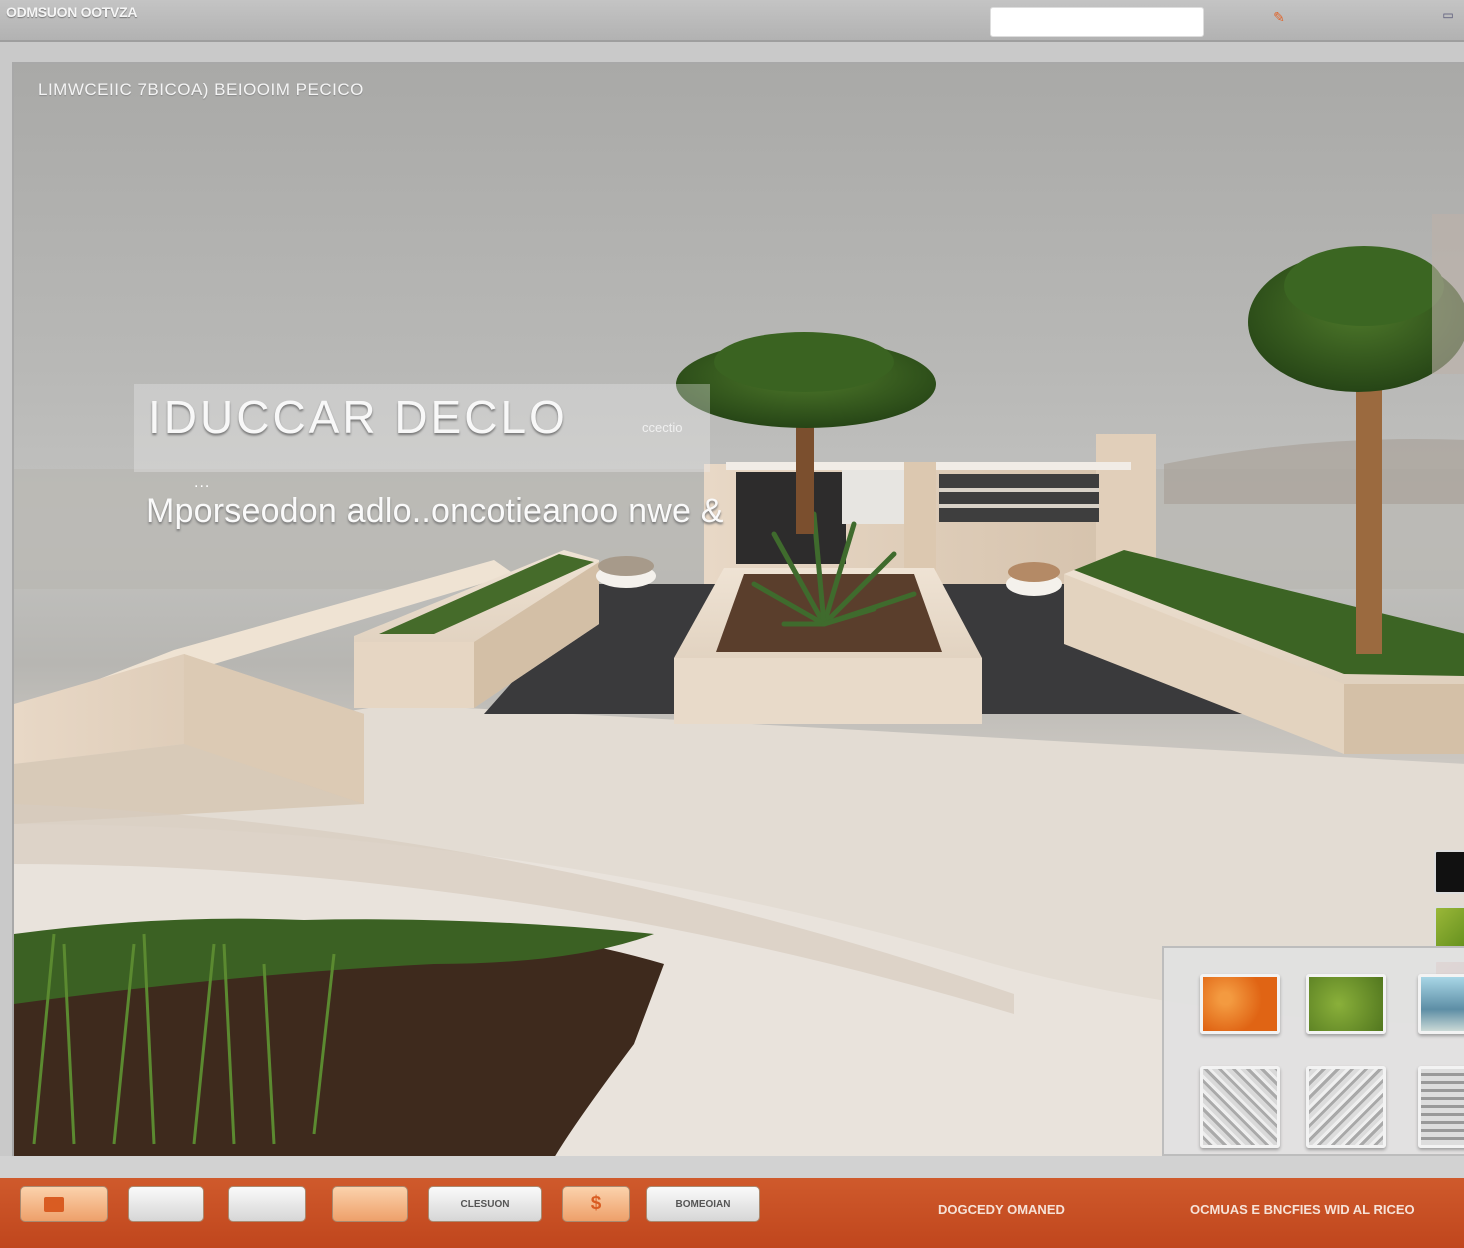 This screenshot has width=1464, height=1248. What do you see at coordinates (201, 89) in the screenshot?
I see `viewport-caption: LIMWCEIIC 7BICOA) BEIOOIM PECICO` at bounding box center [201, 89].